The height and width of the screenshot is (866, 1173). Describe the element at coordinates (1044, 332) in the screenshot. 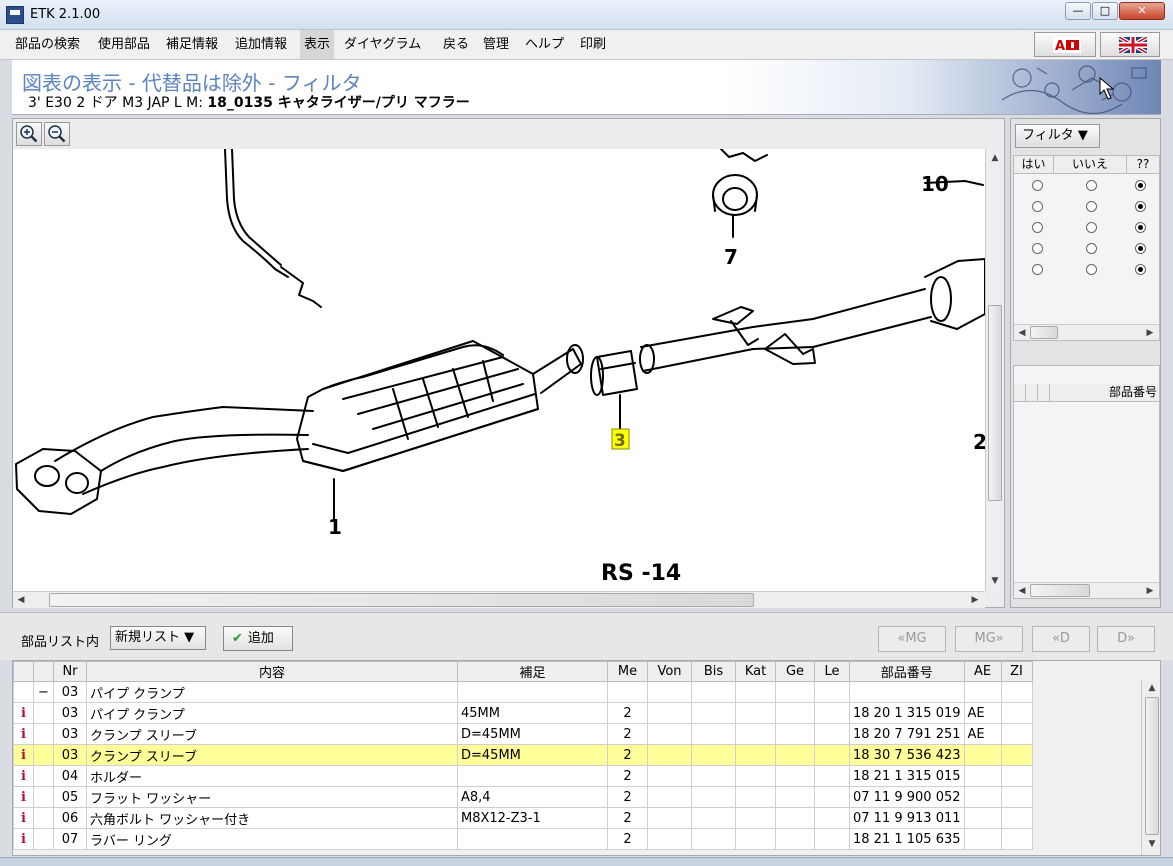

I see `filter-scroll-thumb` at that location.